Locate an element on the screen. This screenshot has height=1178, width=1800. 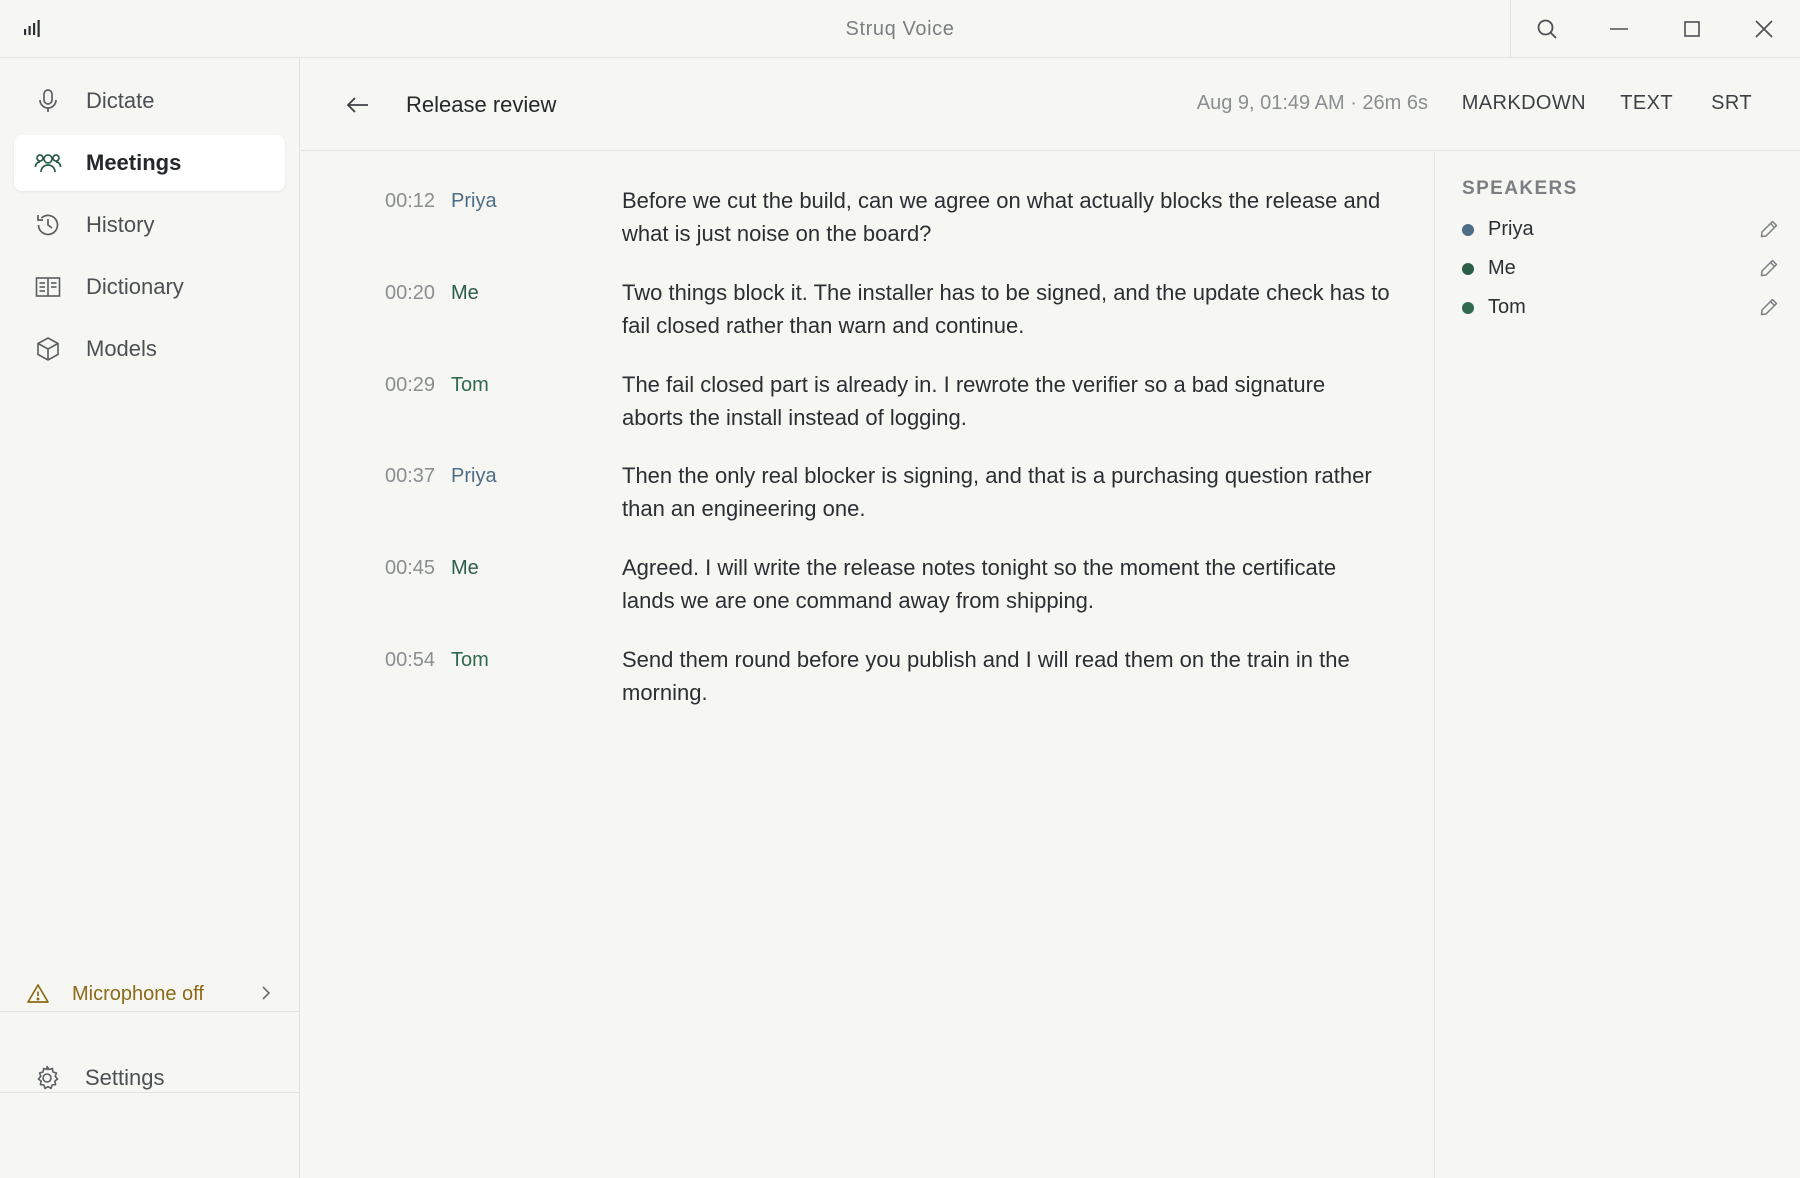
close-icon is located at coordinates (1764, 29).